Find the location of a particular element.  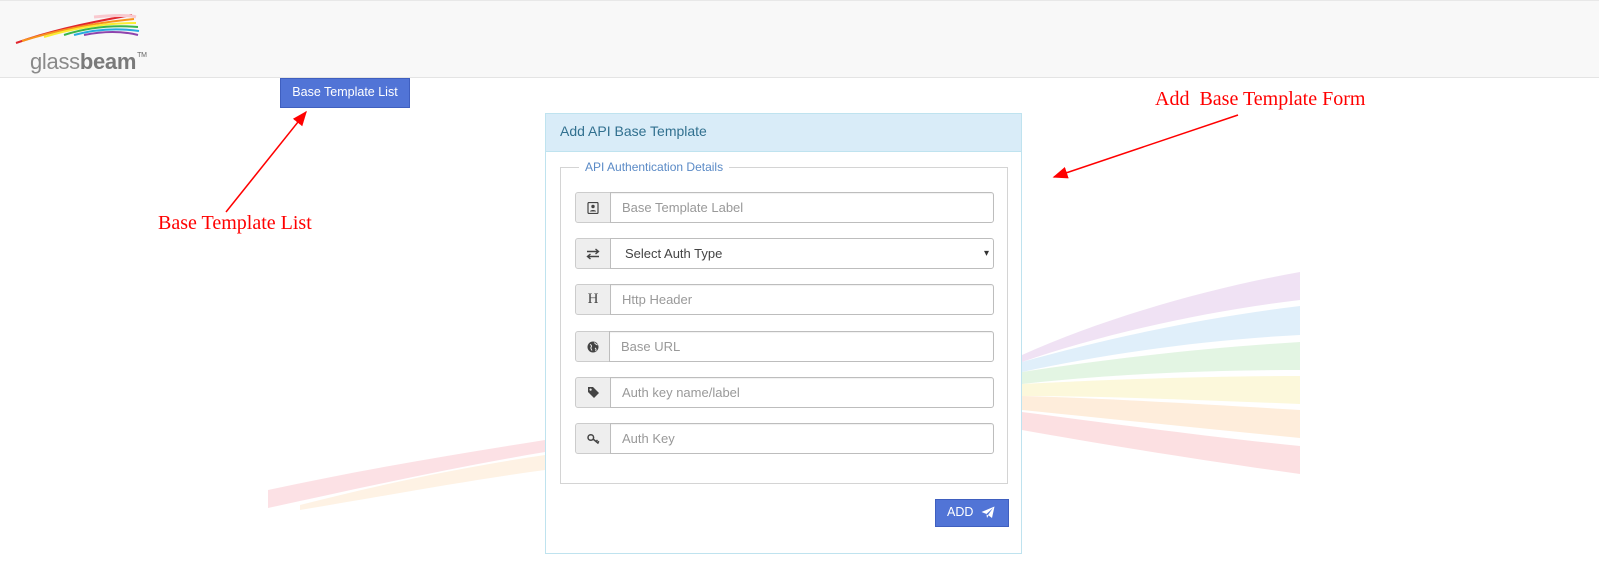

add-button: ADD is located at coordinates (972, 513).